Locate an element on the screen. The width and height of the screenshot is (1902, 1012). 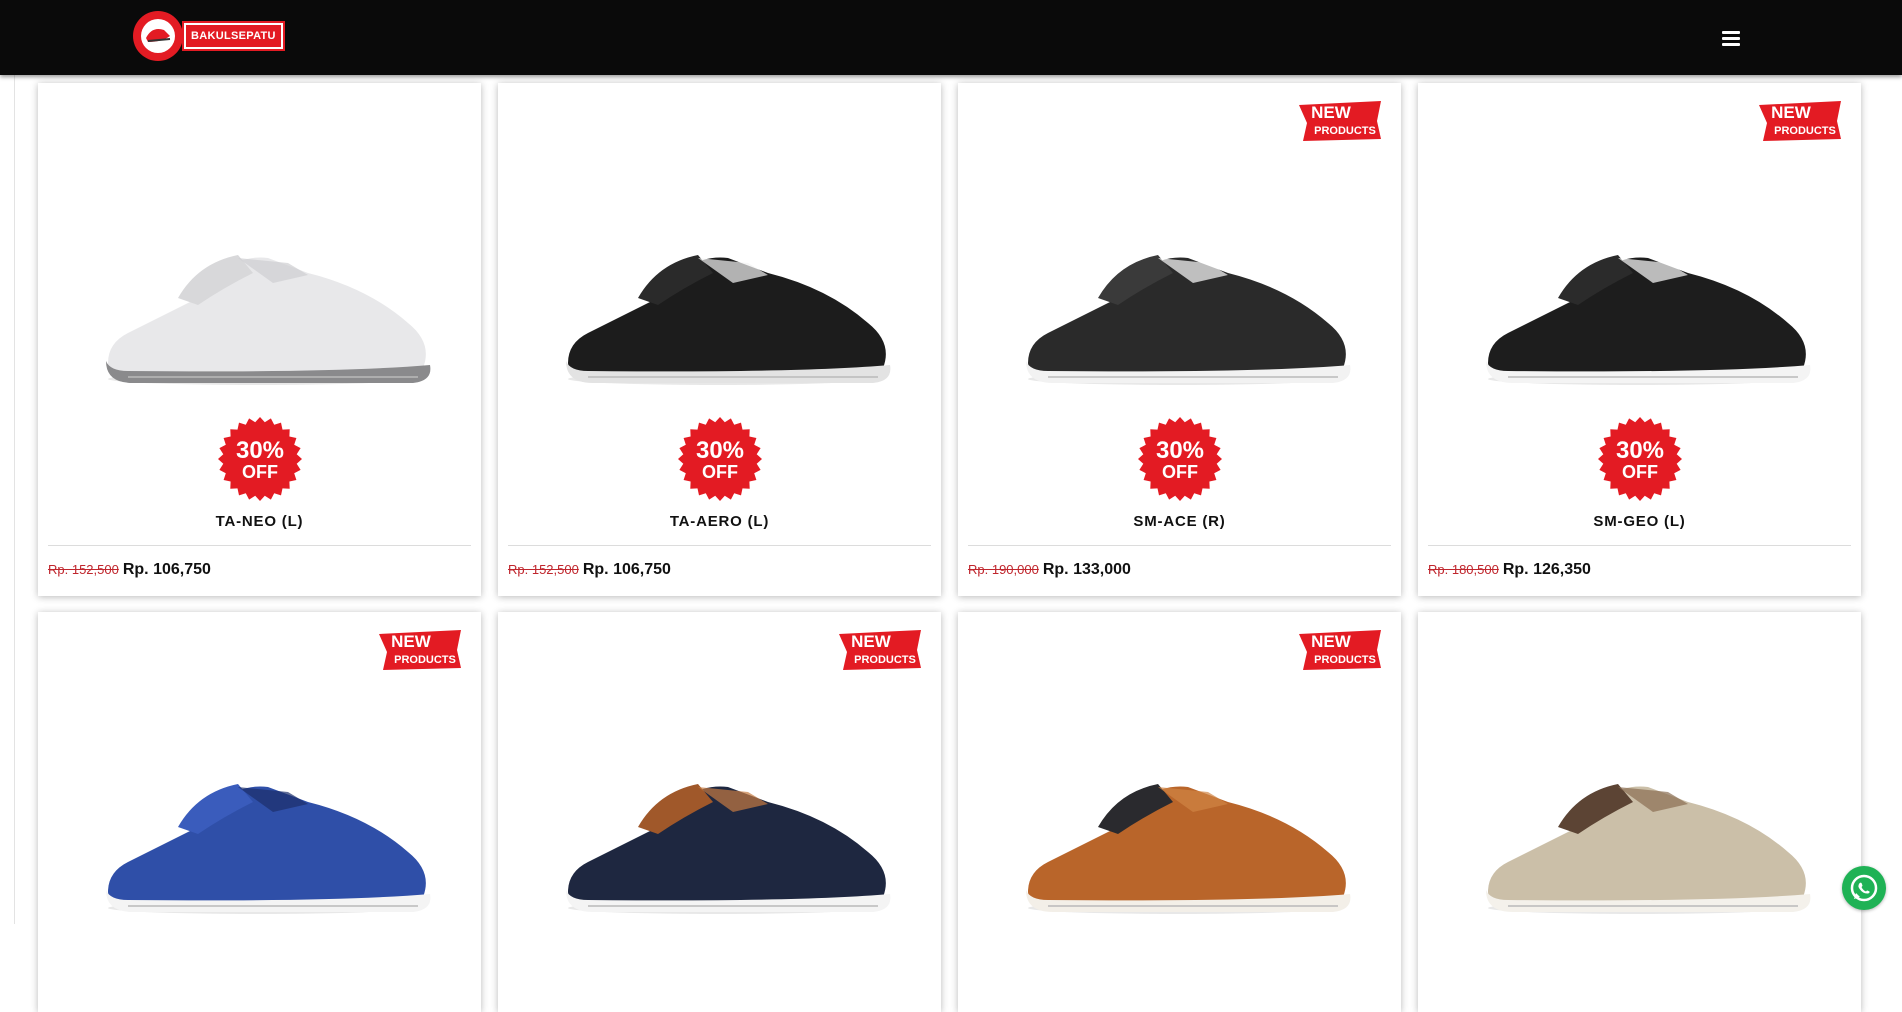
top-navbar: BAKULSEPATU is located at coordinates (951, 37).